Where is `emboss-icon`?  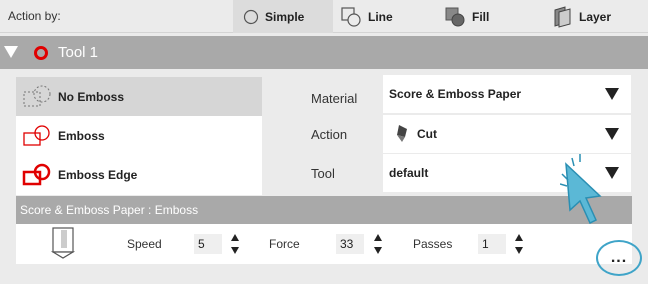
emboss-icon is located at coordinates (36, 135).